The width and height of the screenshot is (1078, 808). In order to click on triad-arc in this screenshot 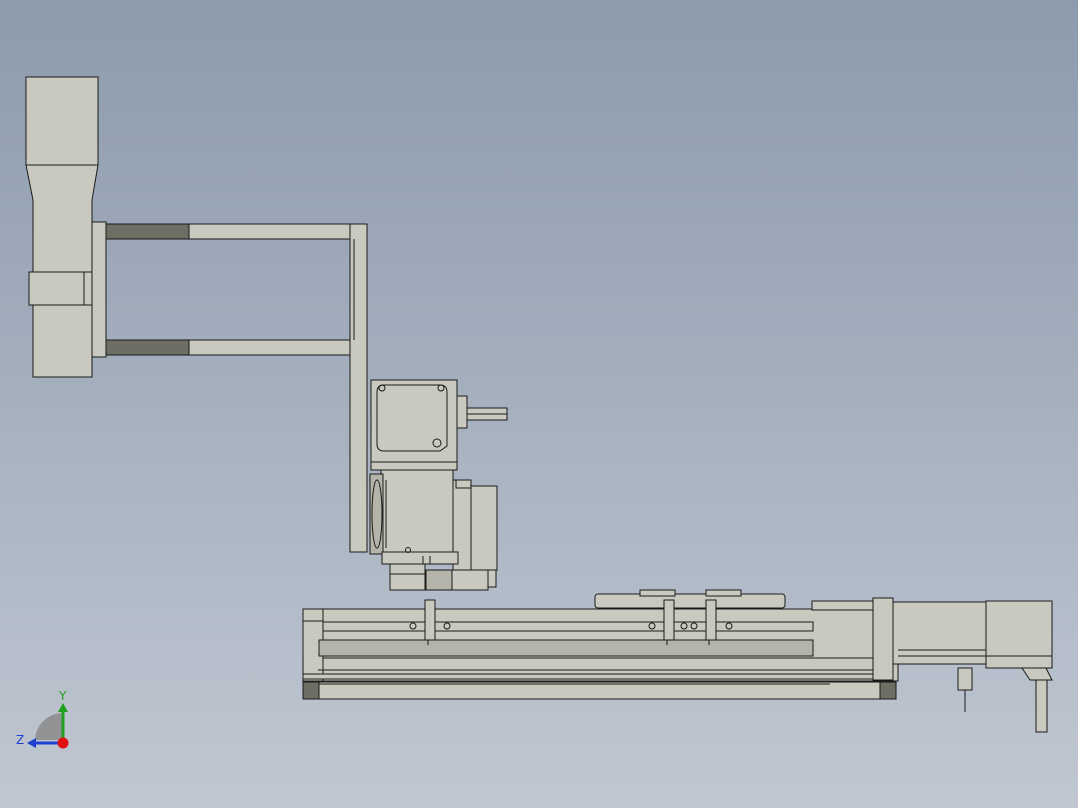, I will do `click(49, 726)`.